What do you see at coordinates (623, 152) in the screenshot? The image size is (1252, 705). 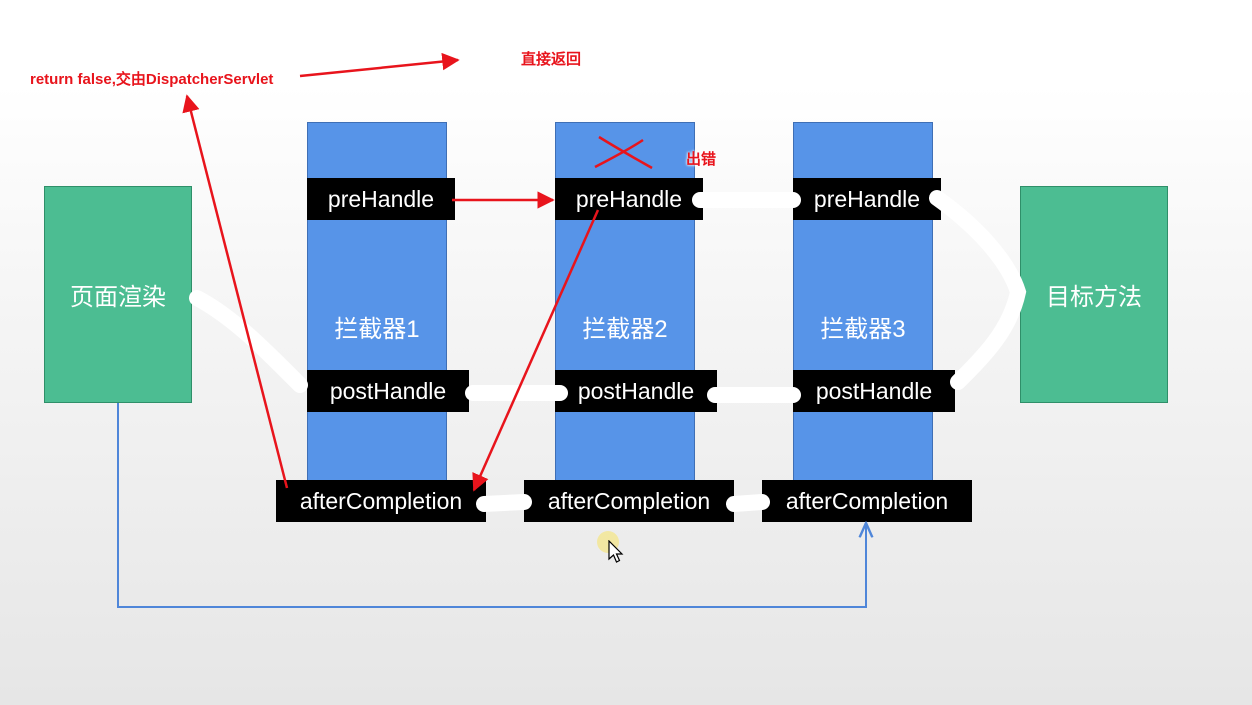 I see `error-cross-icon` at bounding box center [623, 152].